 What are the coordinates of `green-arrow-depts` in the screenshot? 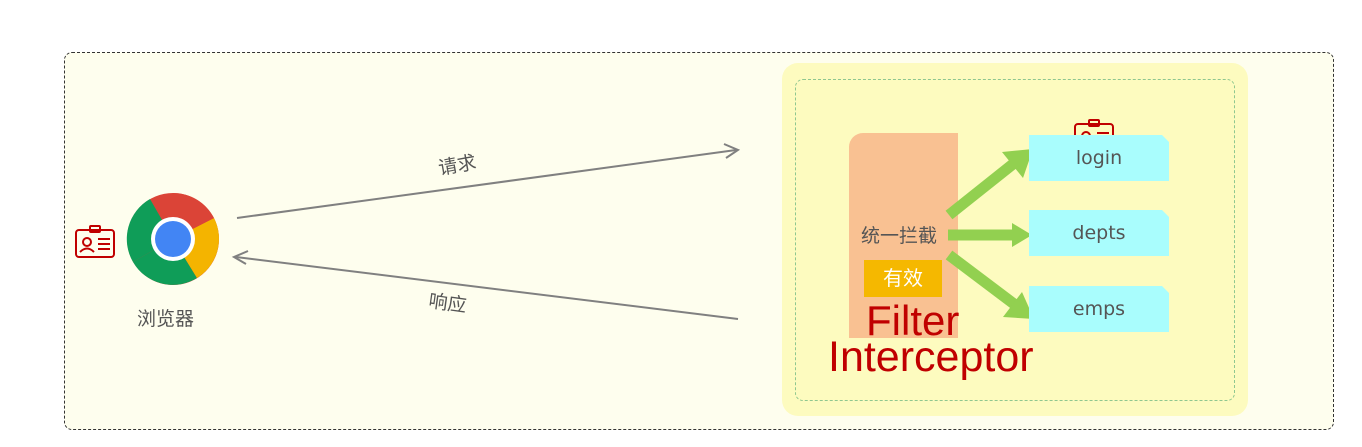 It's located at (990, 235).